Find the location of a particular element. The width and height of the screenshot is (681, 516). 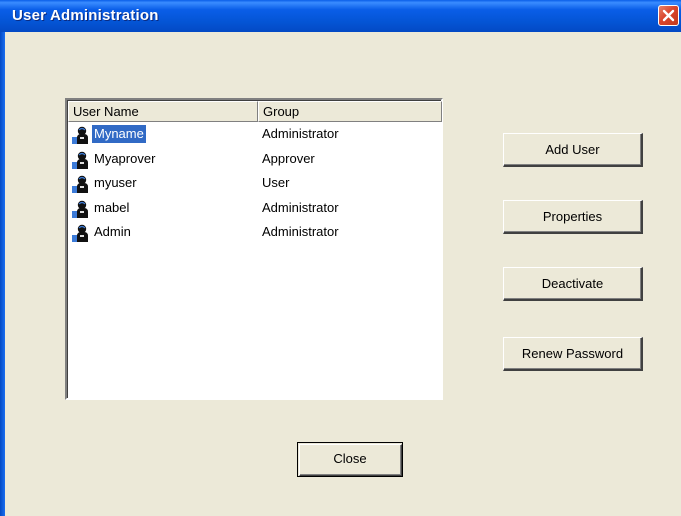

user-name: Myaprover is located at coordinates (125, 158).